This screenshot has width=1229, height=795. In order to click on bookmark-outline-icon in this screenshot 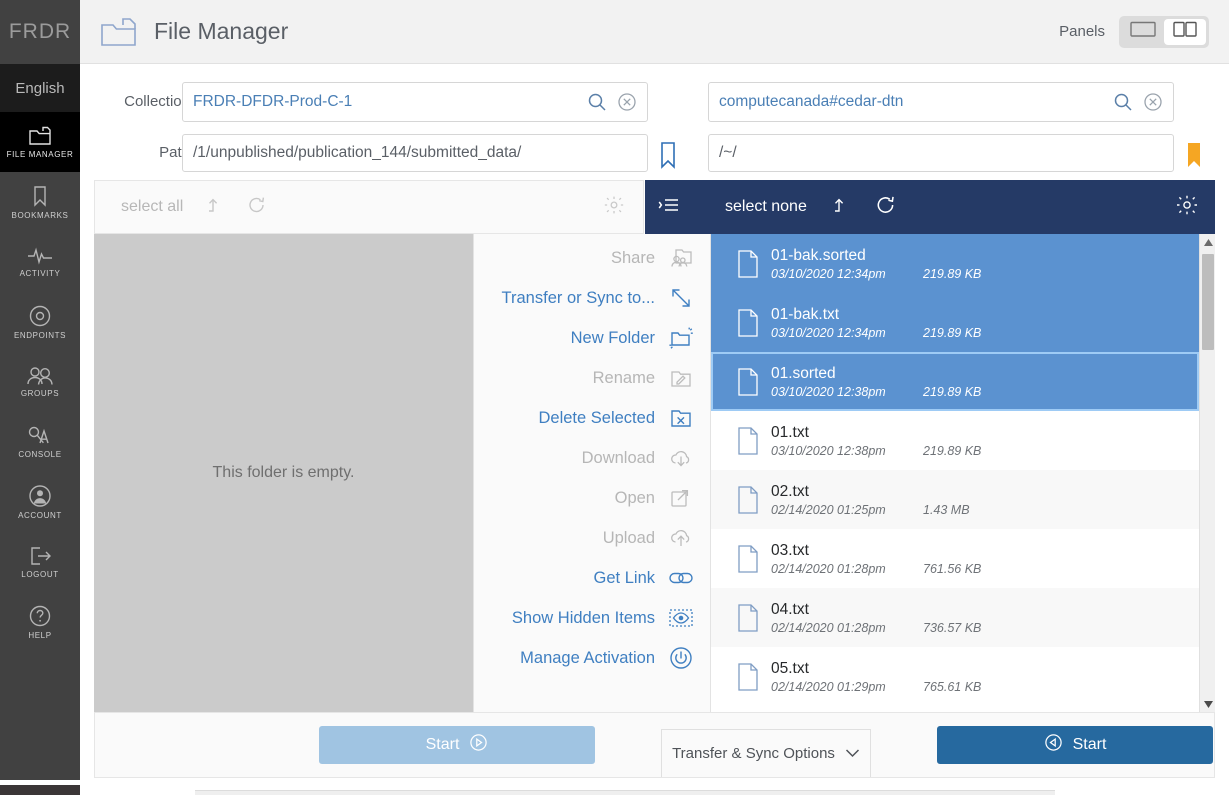, I will do `click(668, 157)`.